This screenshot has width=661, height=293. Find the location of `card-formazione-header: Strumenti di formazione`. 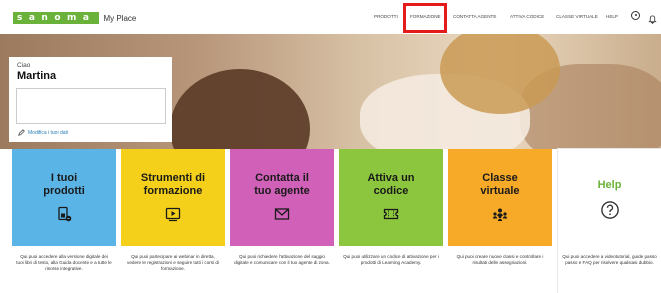

card-formazione-header: Strumenti di formazione is located at coordinates (173, 197).